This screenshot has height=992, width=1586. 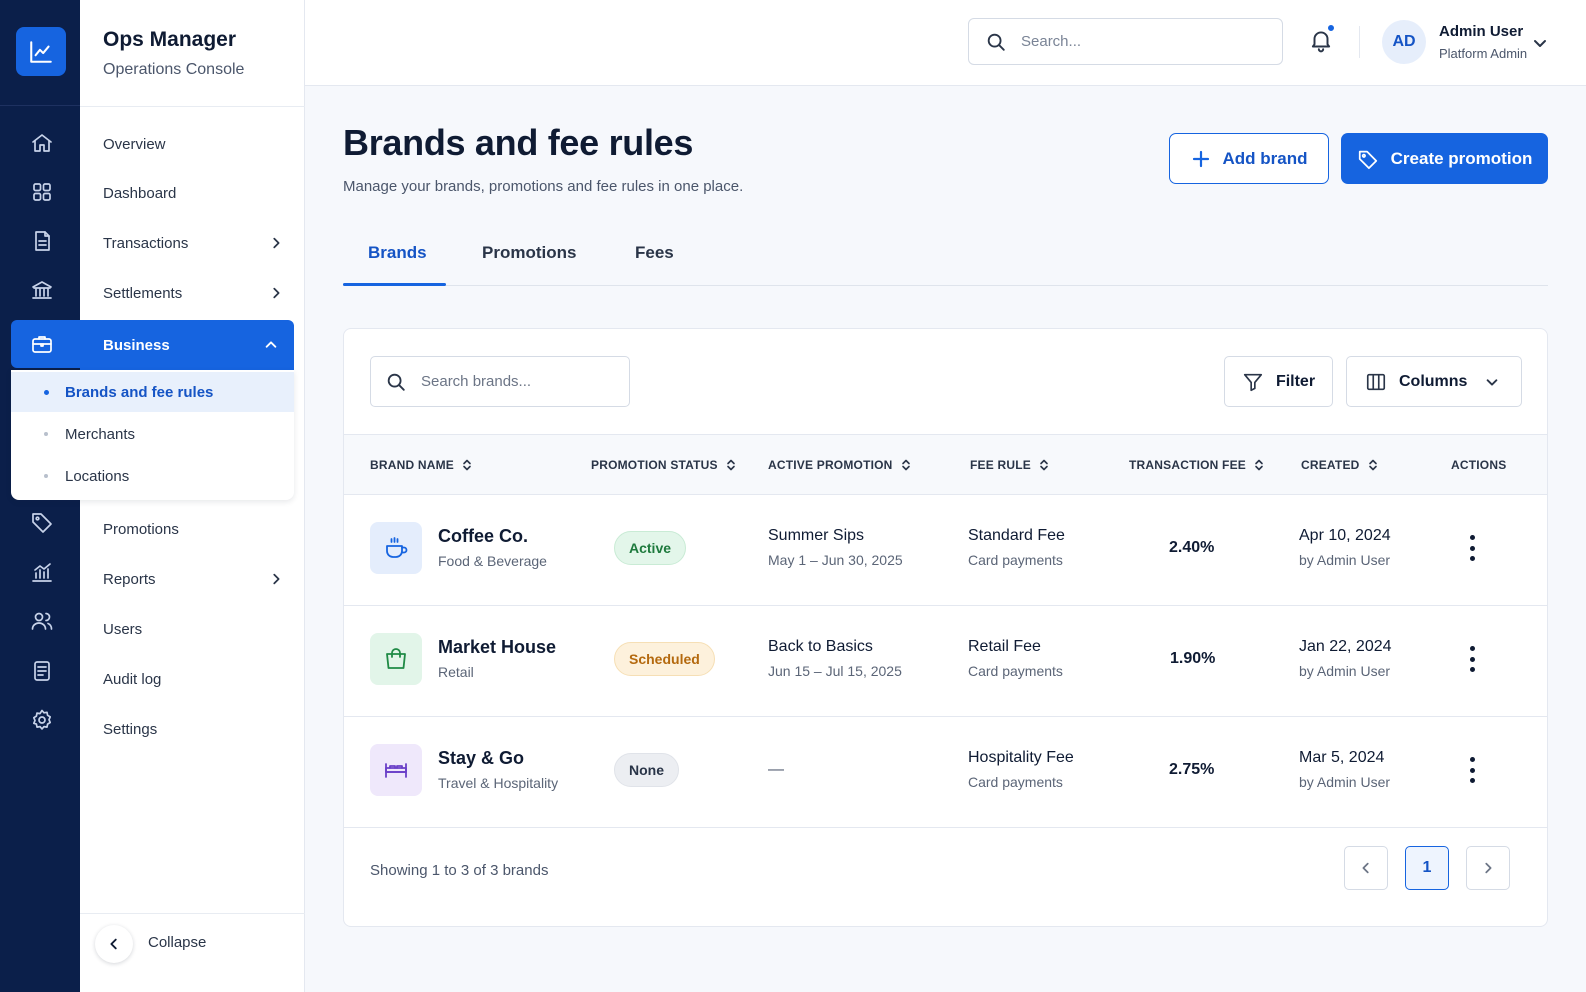 I want to click on column-header-label: BRAND NAME, so click(x=412, y=465).